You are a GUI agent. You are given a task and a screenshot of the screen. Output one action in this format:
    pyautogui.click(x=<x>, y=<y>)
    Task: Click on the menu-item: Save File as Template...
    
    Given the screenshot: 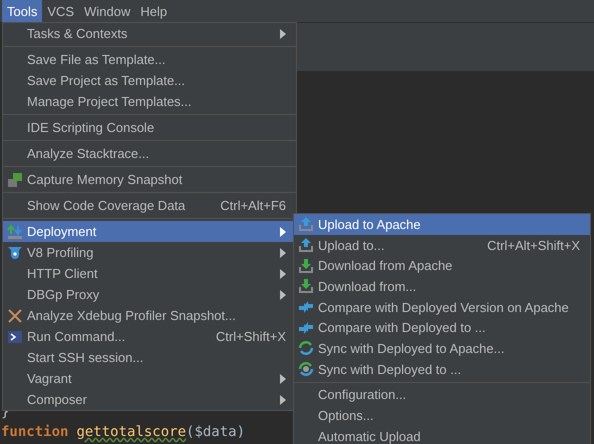 What is the action you would take?
    pyautogui.click(x=149, y=59)
    